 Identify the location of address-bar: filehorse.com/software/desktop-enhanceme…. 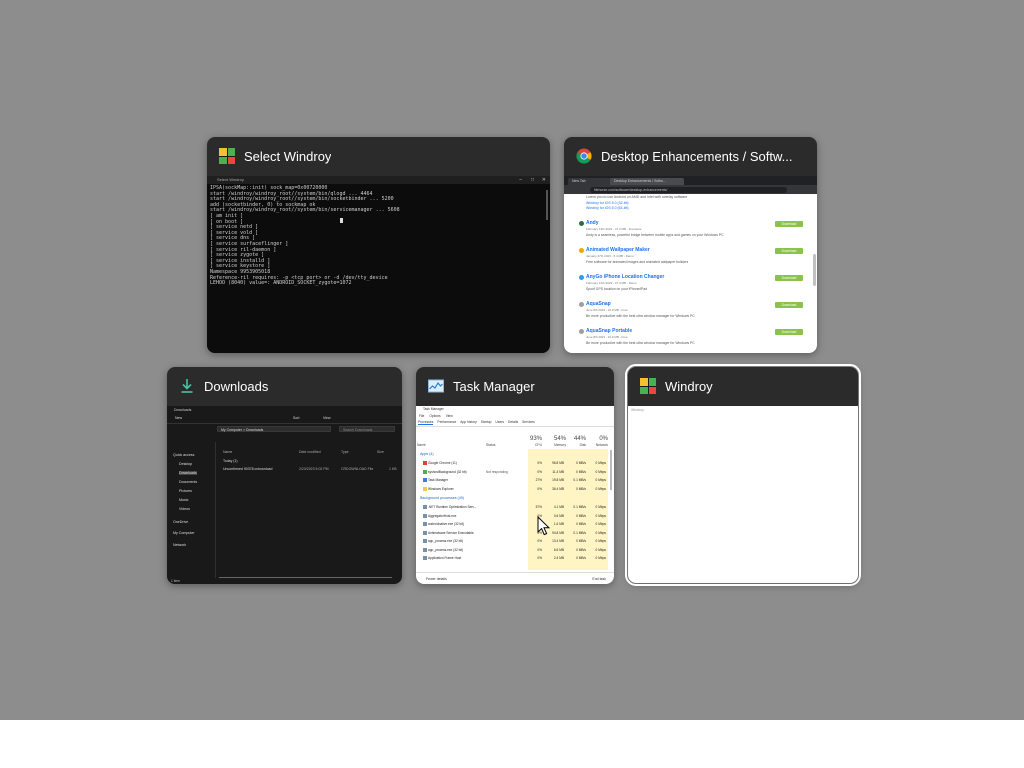
(690, 189).